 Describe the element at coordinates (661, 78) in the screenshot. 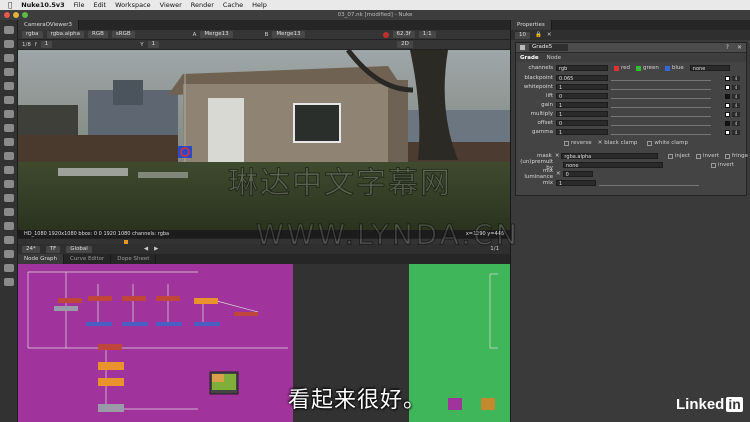

I see `blackpoint-slider` at that location.